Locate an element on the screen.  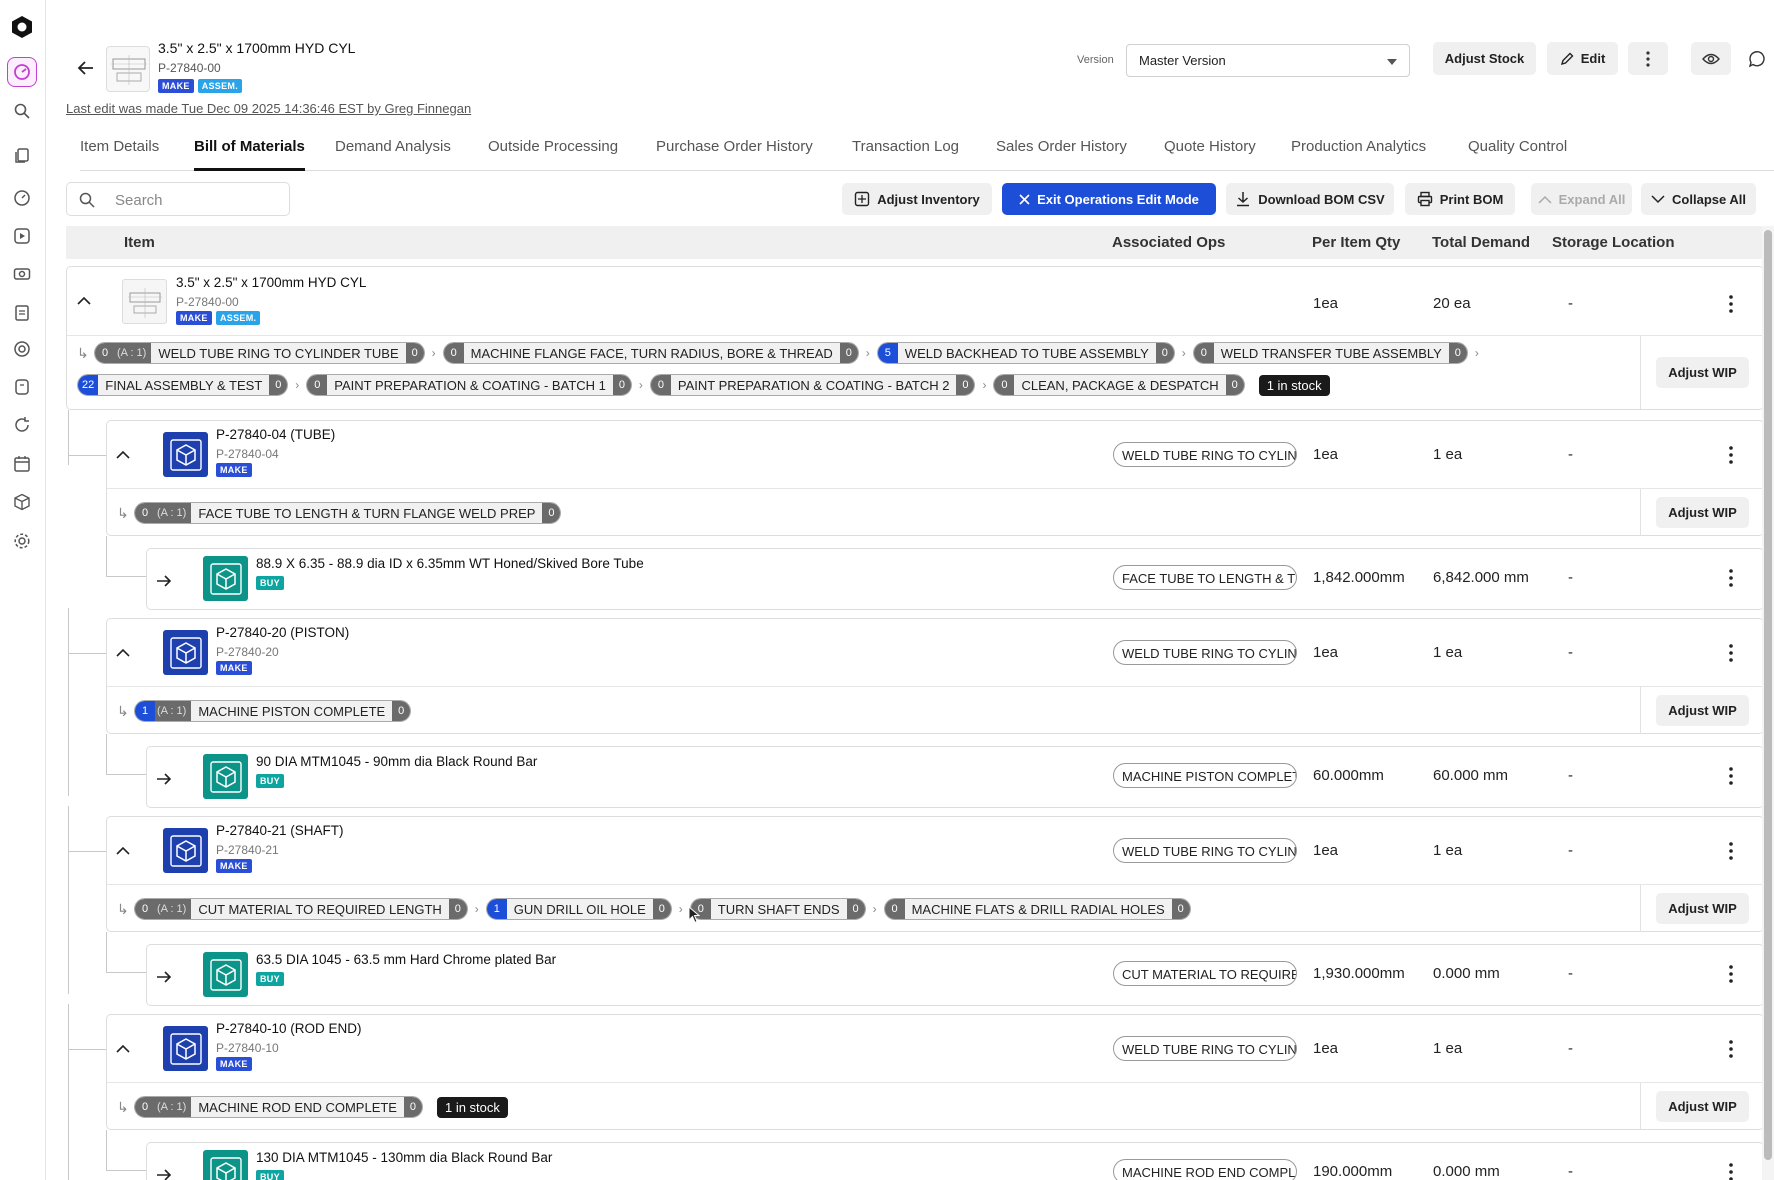
download-bom-csv-button: Download BOM CSV is located at coordinates (1310, 199).